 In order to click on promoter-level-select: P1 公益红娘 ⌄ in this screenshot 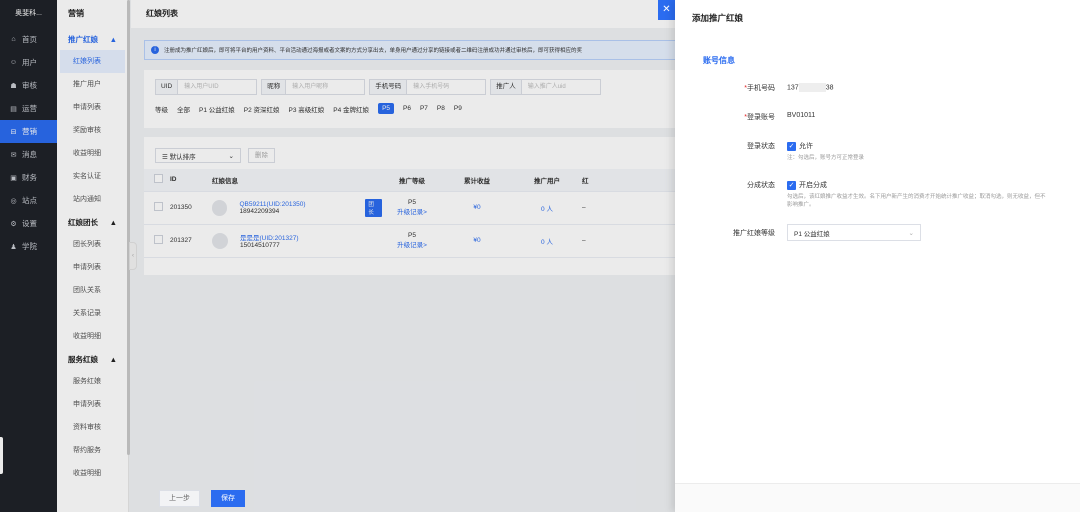, I will do `click(854, 232)`.